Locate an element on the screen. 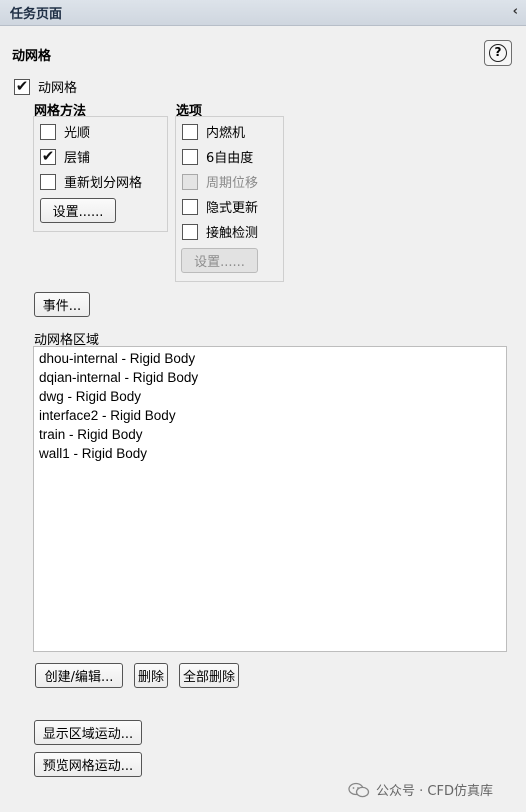  dynamic-mesh-checkbox: ✔ is located at coordinates (22, 86).